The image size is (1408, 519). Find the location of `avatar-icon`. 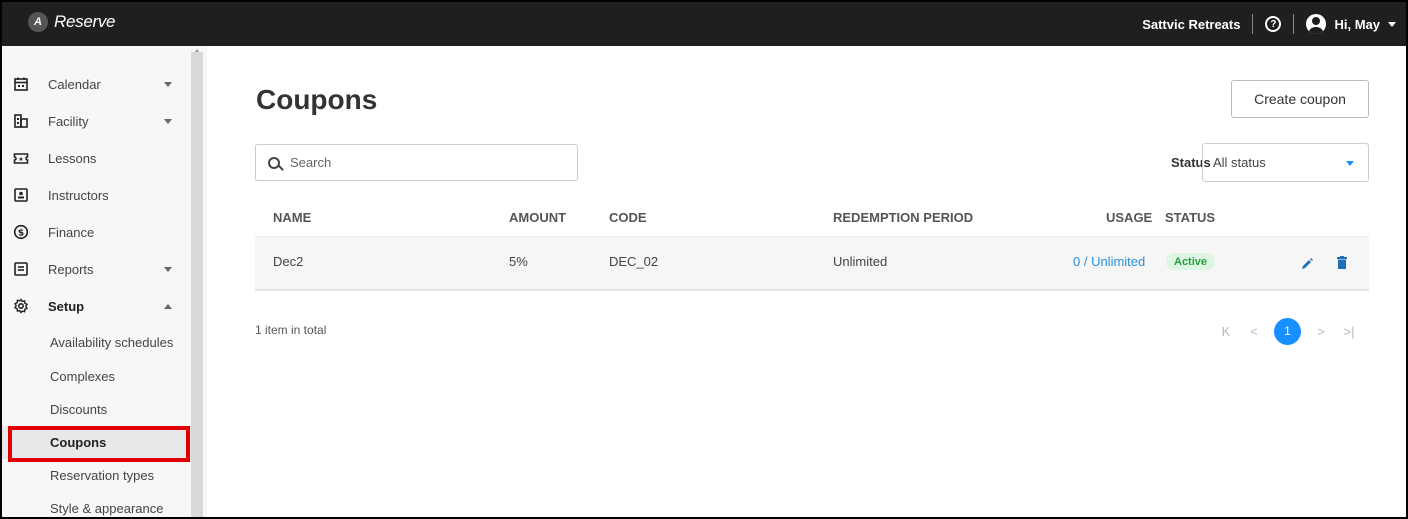

avatar-icon is located at coordinates (1316, 24).